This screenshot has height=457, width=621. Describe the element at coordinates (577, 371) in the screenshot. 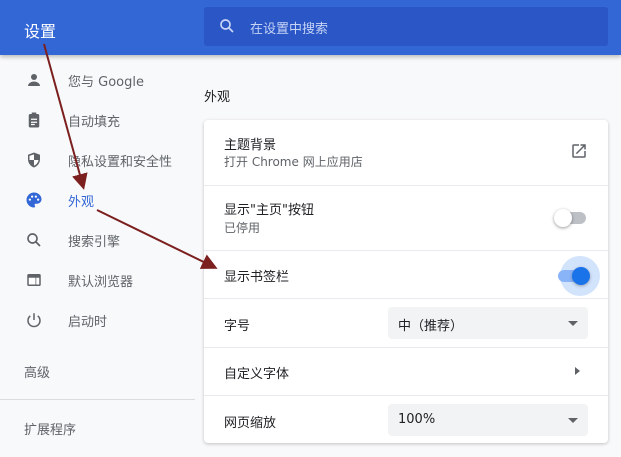

I see `chevron-right-icon` at that location.